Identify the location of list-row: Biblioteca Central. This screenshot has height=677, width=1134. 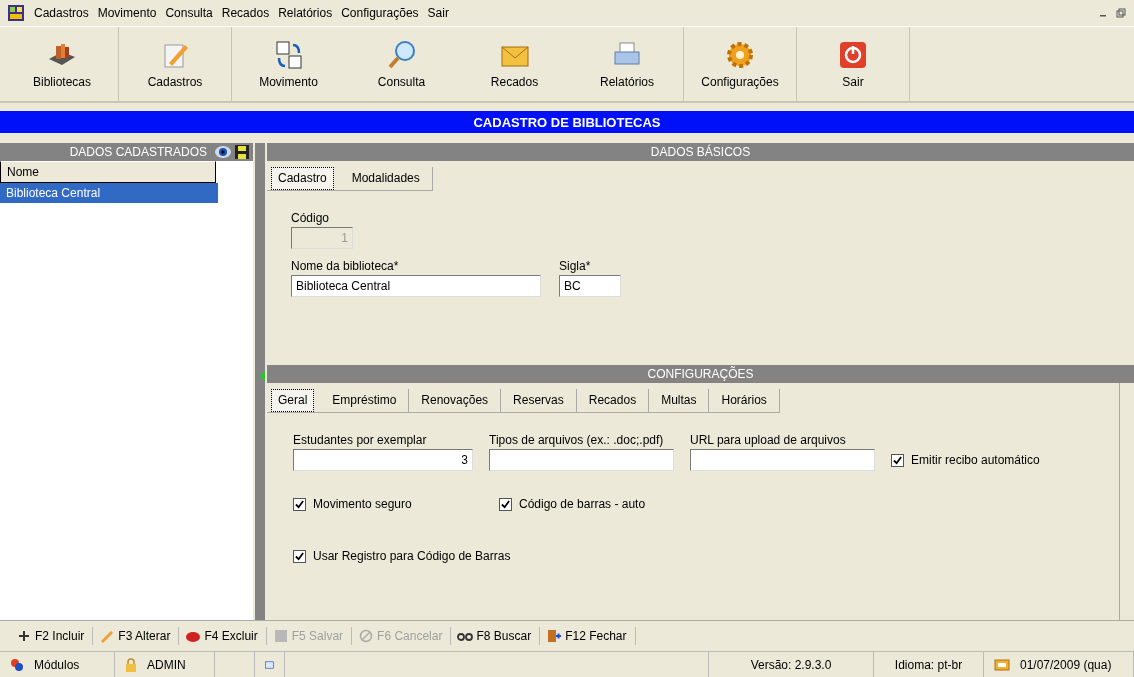
(109, 193).